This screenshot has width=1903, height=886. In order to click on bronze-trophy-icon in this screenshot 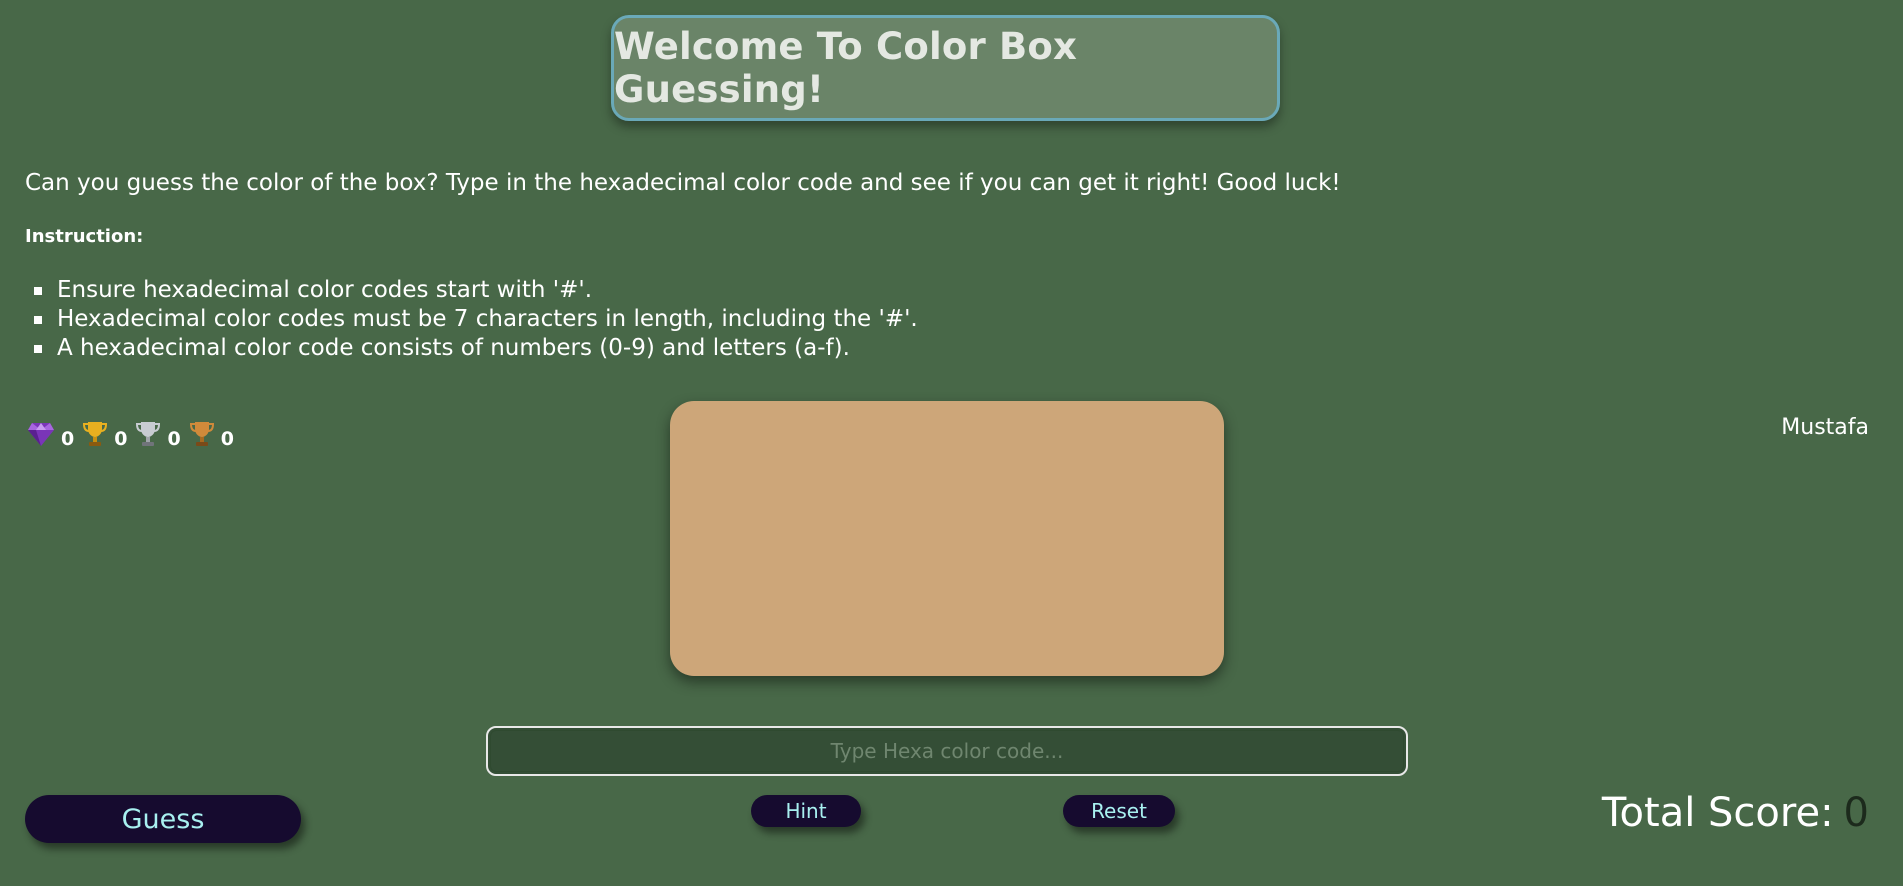, I will do `click(202, 433)`.